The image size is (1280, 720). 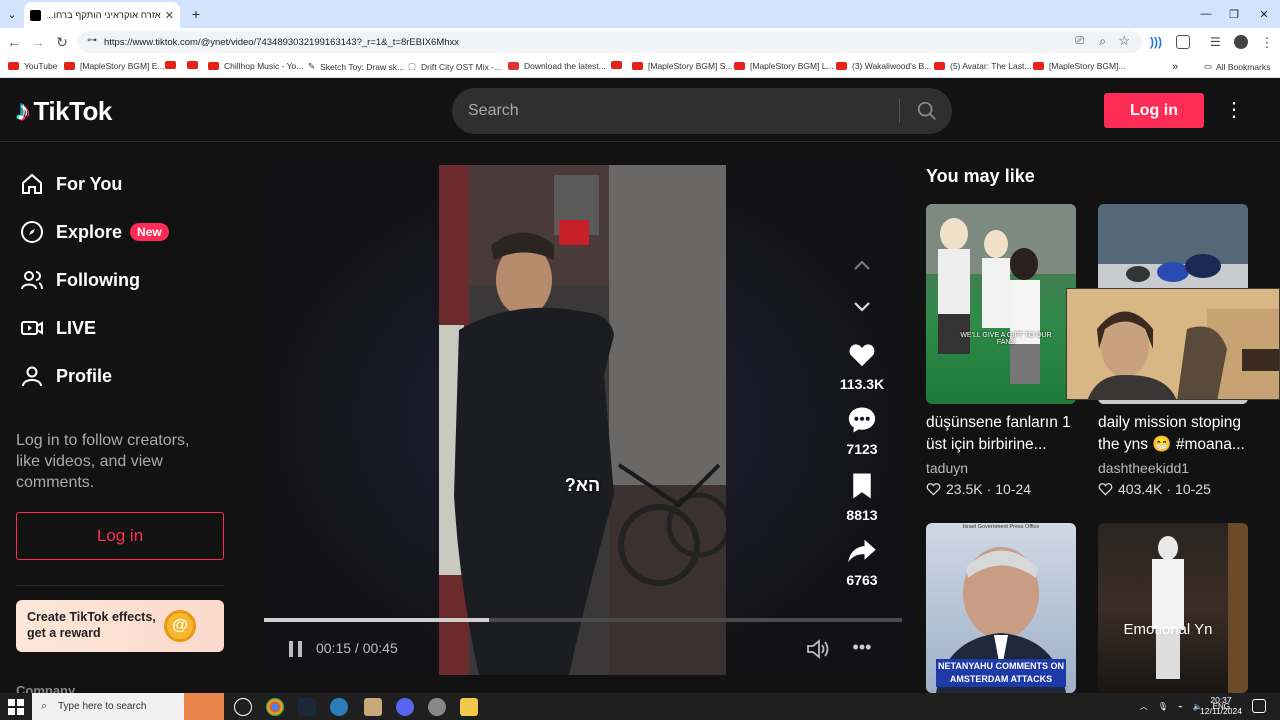 What do you see at coordinates (862, 366) in the screenshot?
I see `like-button: 113.3K` at bounding box center [862, 366].